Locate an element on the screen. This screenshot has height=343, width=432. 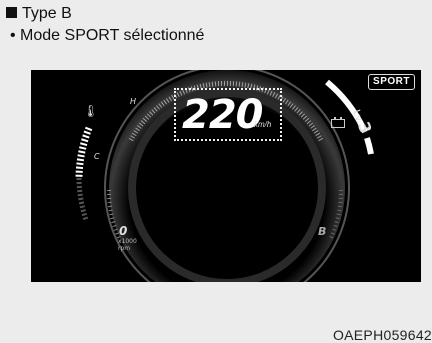
temperature-scale is located at coordinates (84, 152).